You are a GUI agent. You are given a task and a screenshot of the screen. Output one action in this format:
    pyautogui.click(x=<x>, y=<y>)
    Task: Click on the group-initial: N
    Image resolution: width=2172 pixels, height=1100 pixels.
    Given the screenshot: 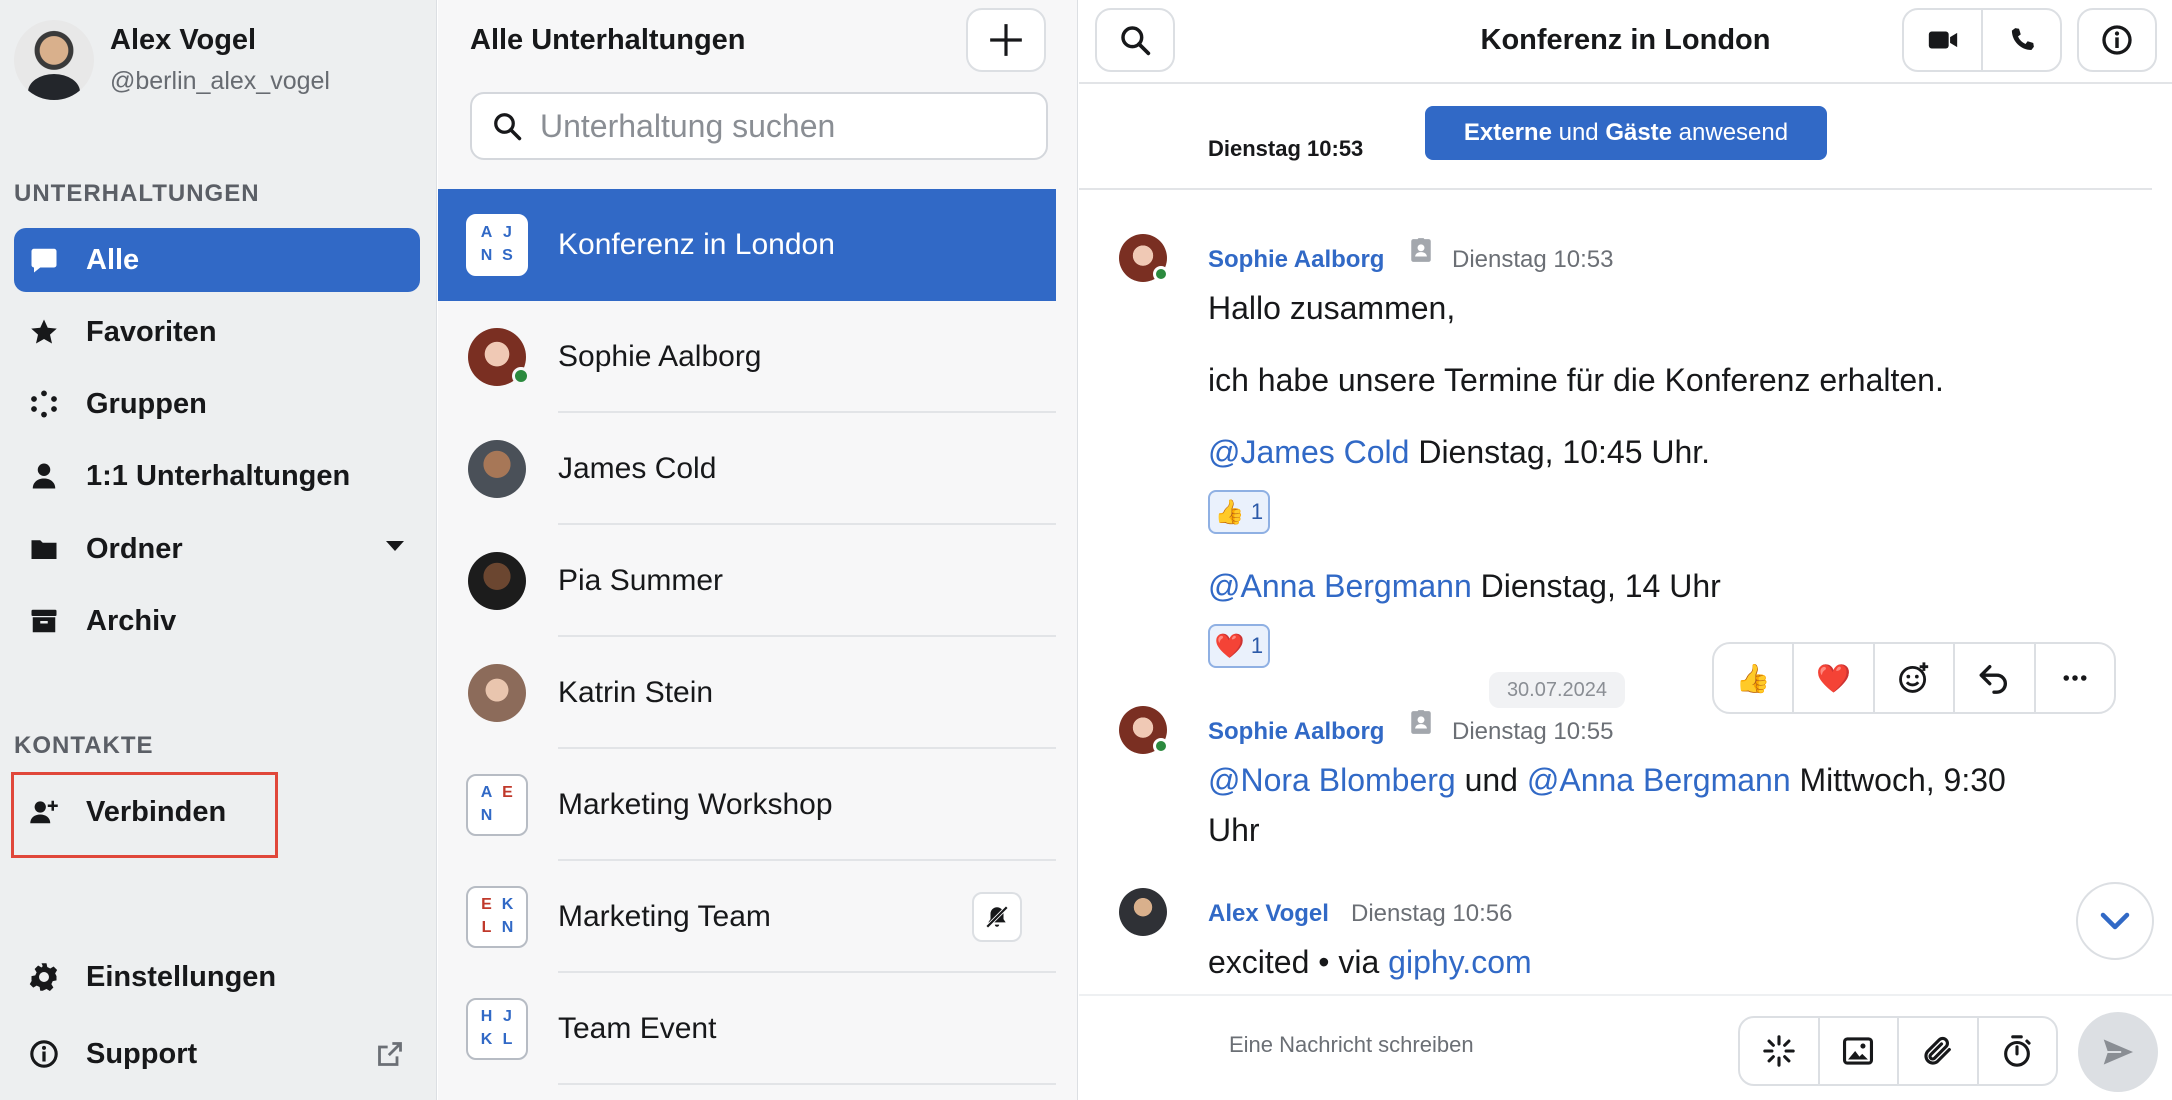 What is the action you would take?
    pyautogui.click(x=486, y=815)
    